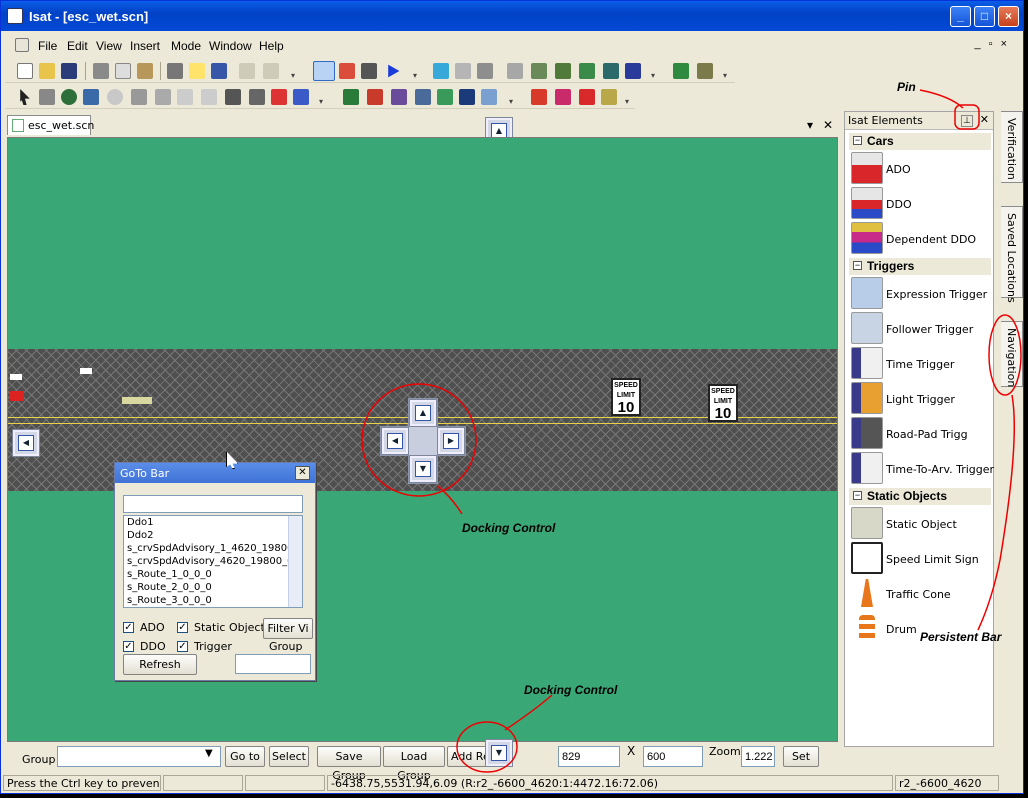 This screenshot has width=1028, height=798. Describe the element at coordinates (213, 600) in the screenshot. I see `list-item: s_Route_3_0_0_0` at that location.